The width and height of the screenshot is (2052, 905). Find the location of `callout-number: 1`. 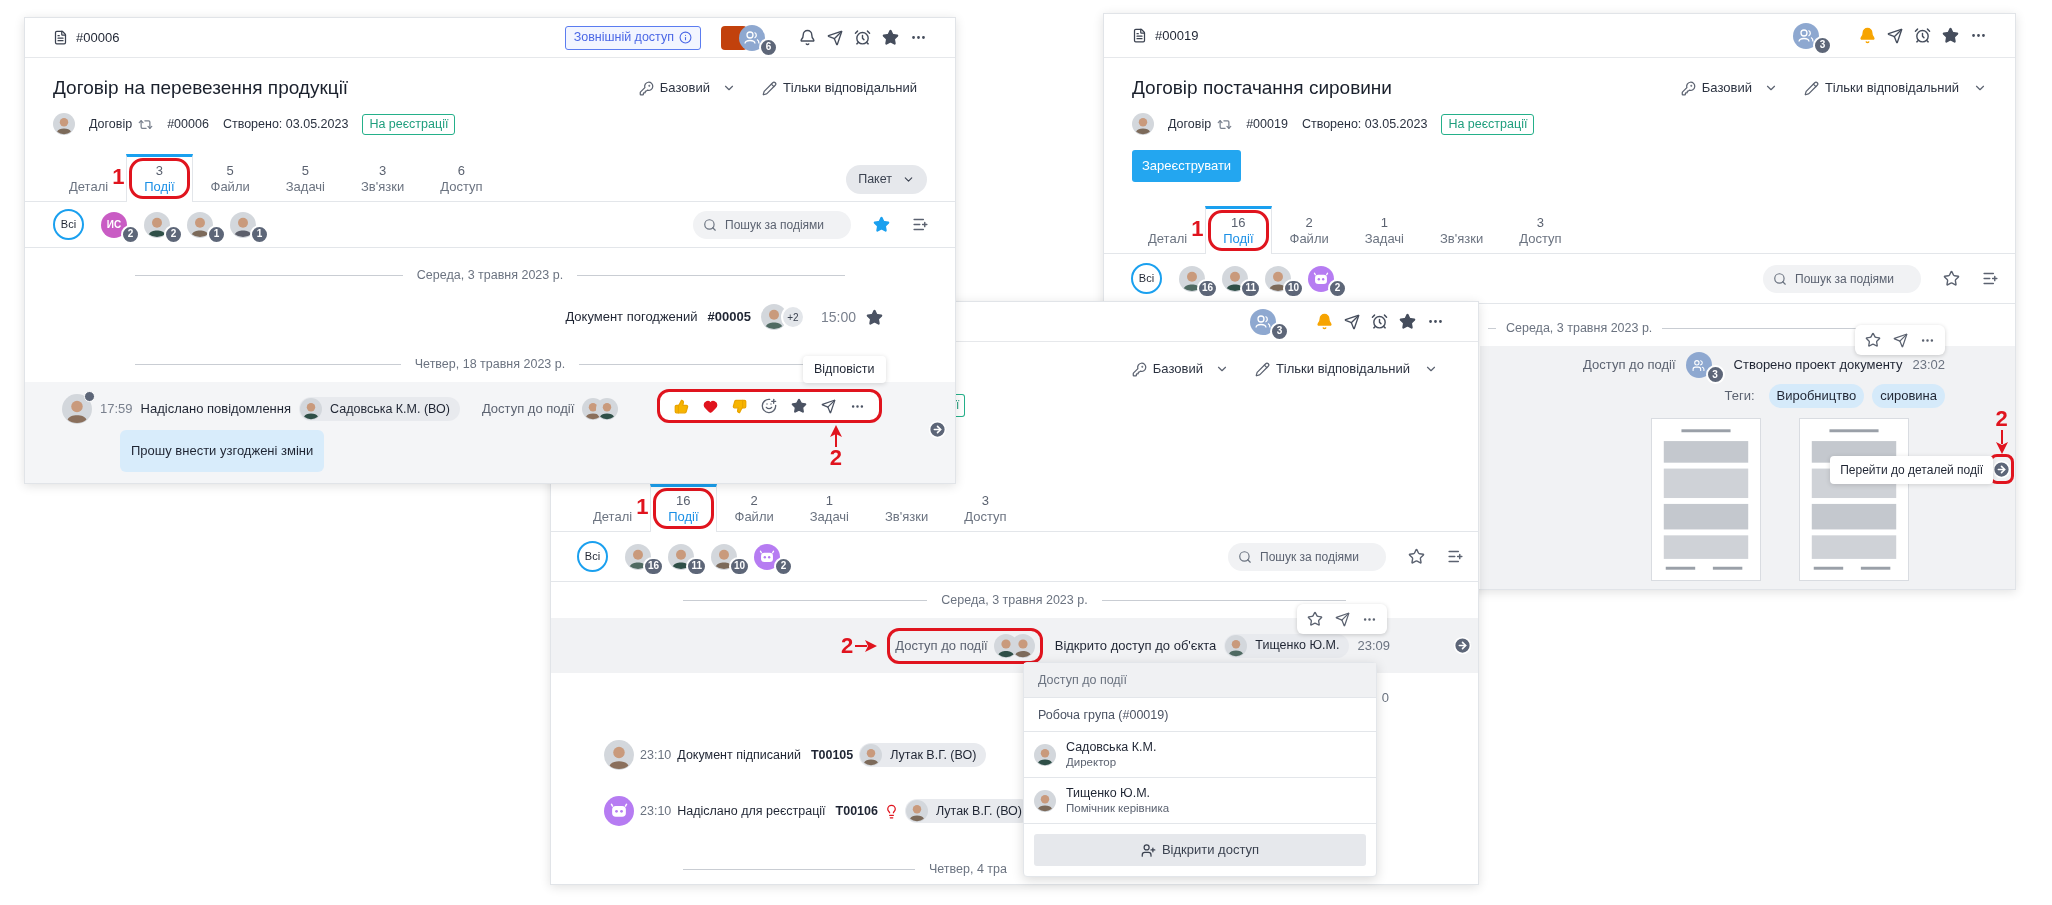

callout-number: 1 is located at coordinates (642, 506).